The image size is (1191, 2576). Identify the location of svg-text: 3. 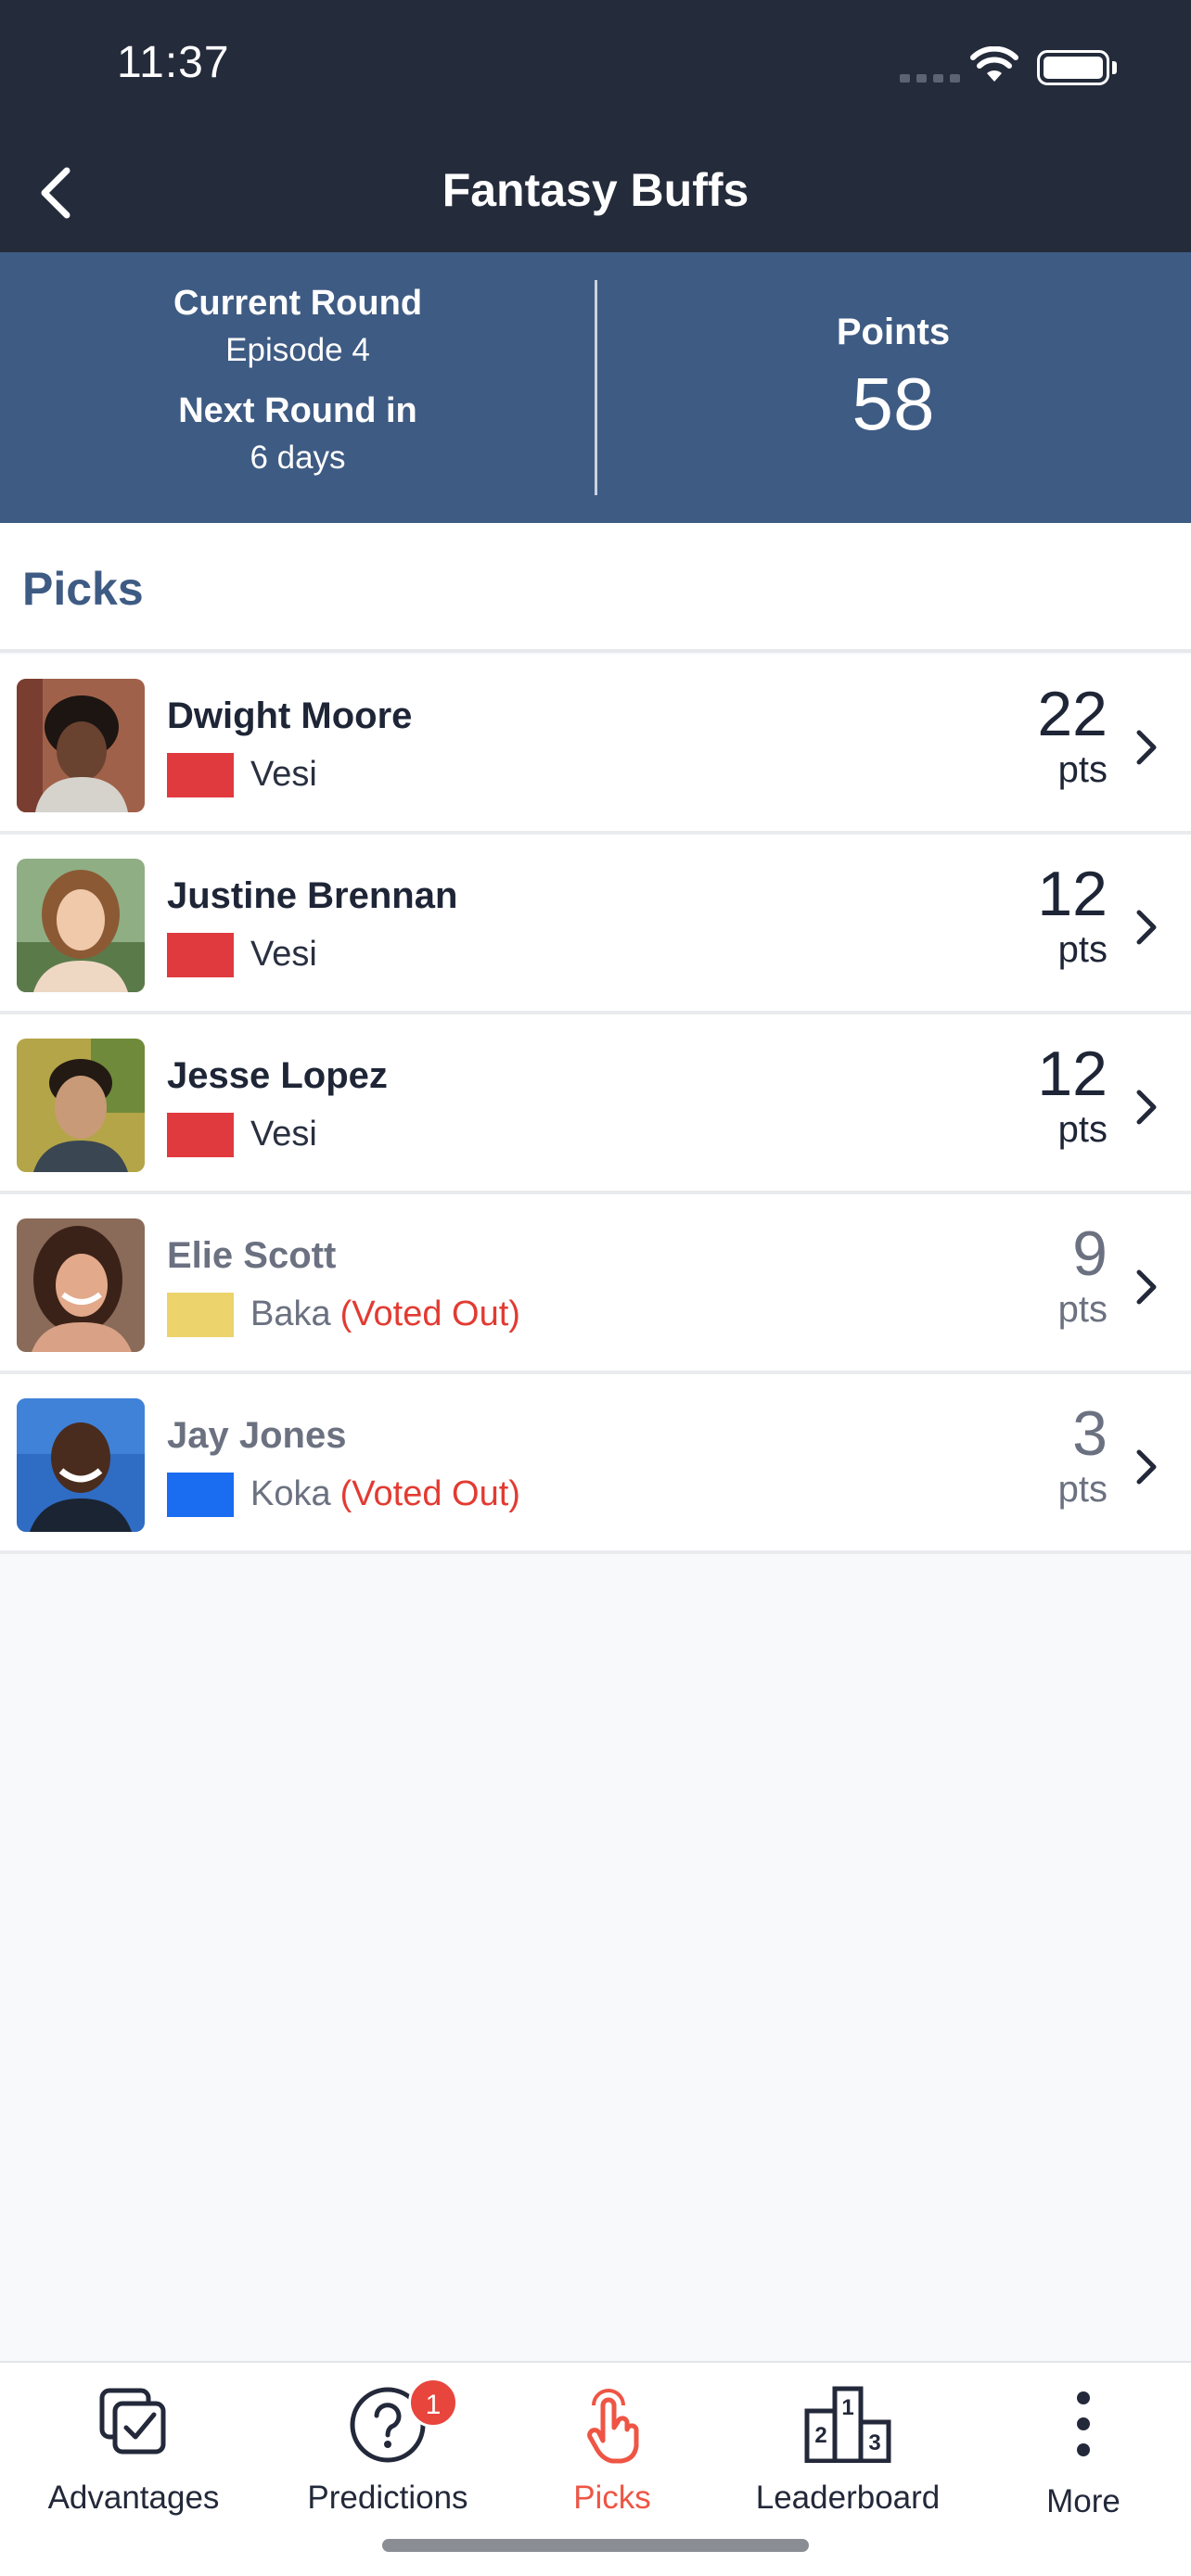
(874, 2442).